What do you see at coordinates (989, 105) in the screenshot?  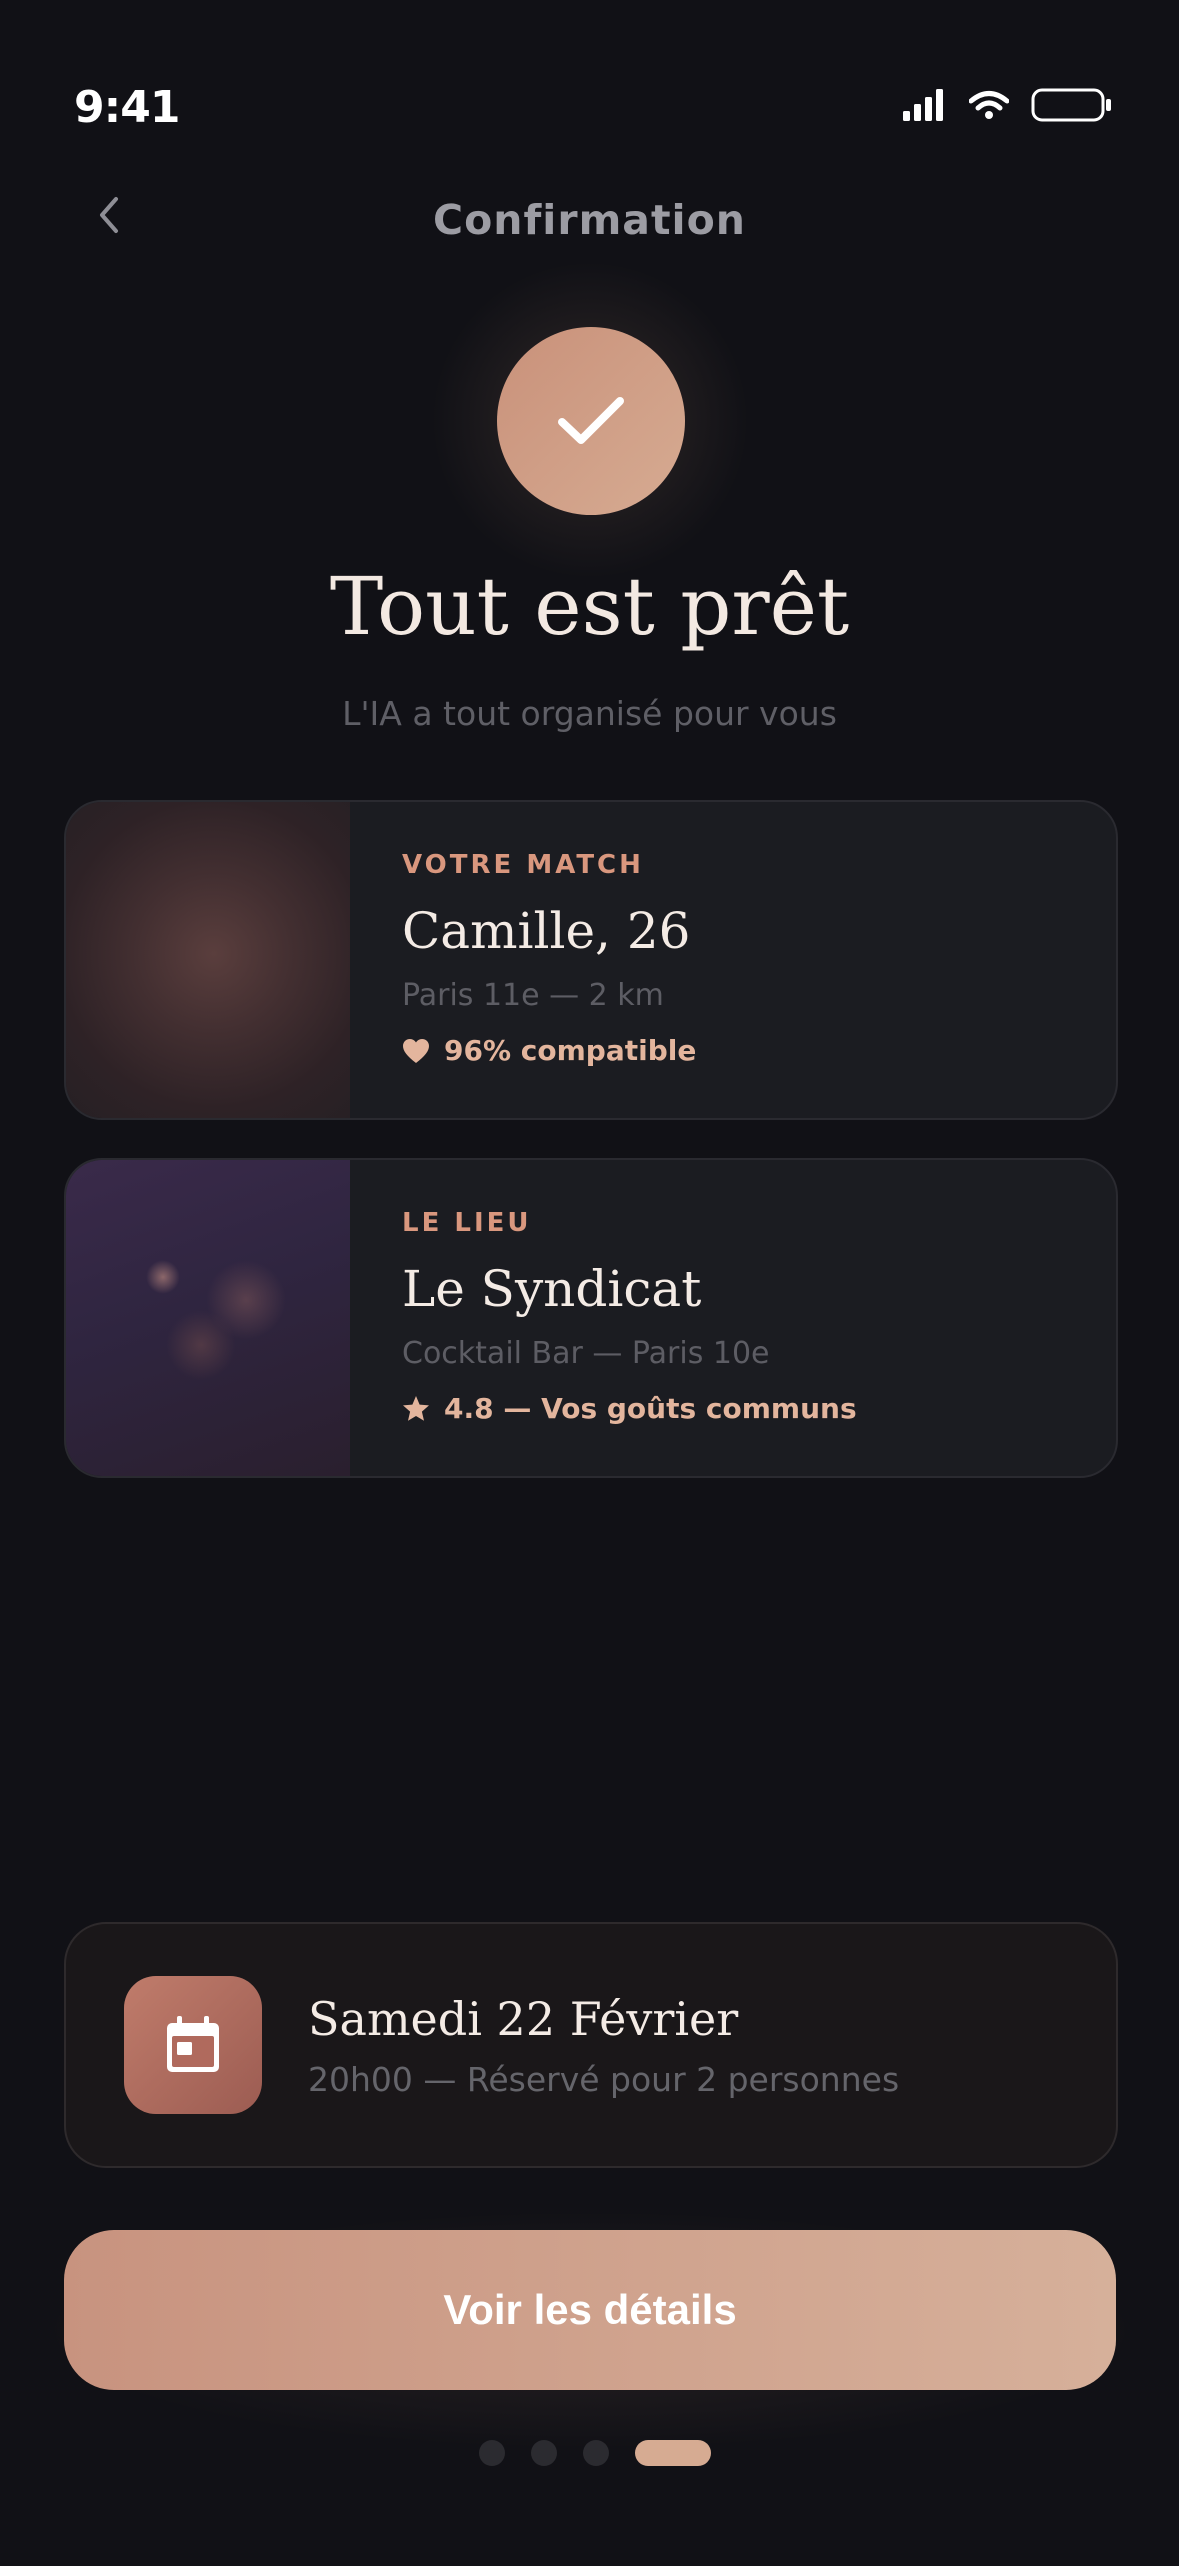 I see `wifi-icon` at bounding box center [989, 105].